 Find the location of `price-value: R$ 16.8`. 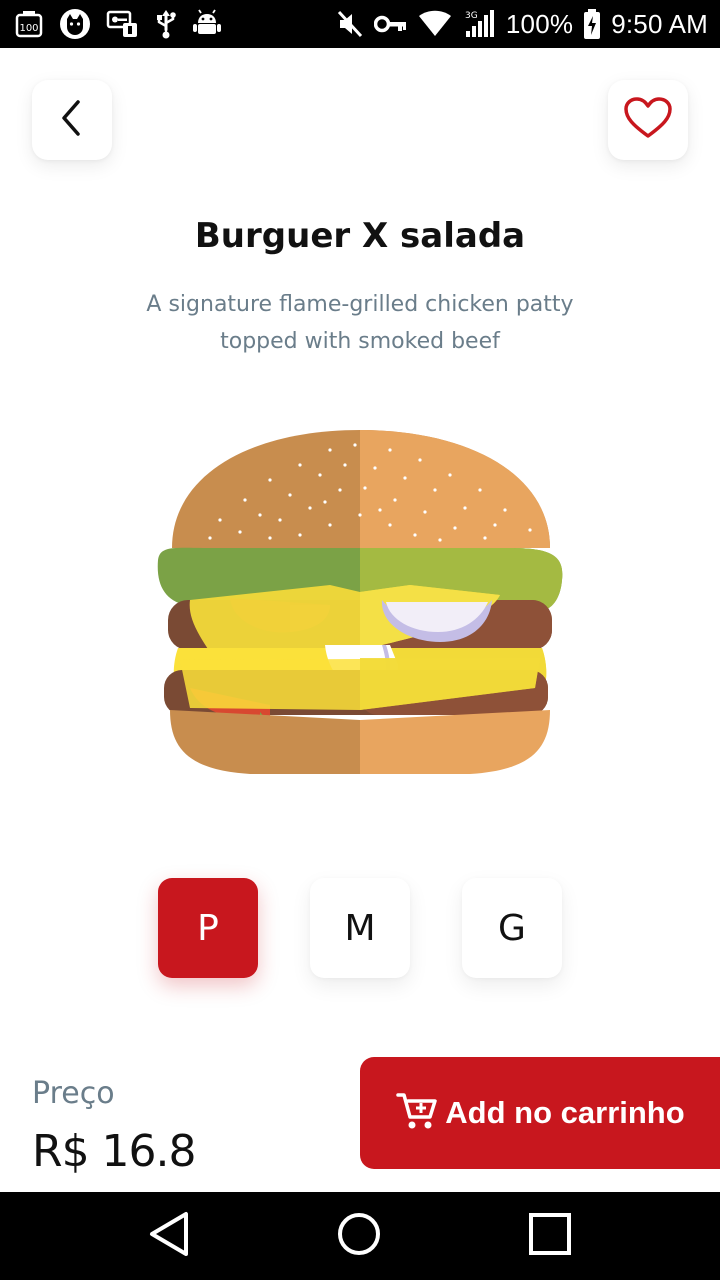

price-value: R$ 16.8 is located at coordinates (114, 1151).